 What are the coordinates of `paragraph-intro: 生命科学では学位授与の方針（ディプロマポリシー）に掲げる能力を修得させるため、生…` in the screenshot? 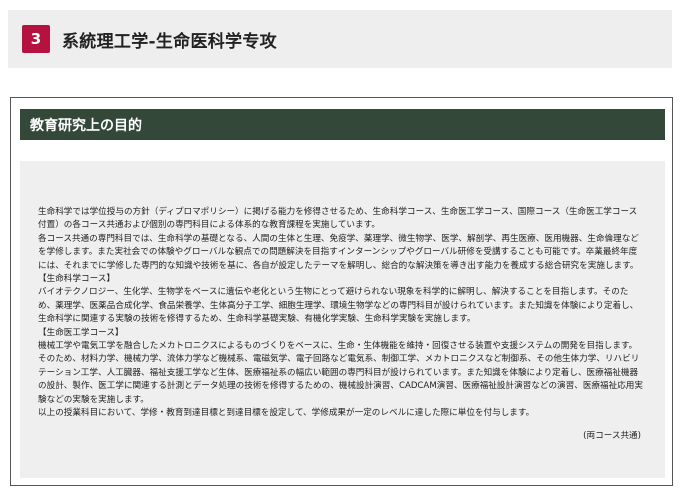 It's located at (338, 219).